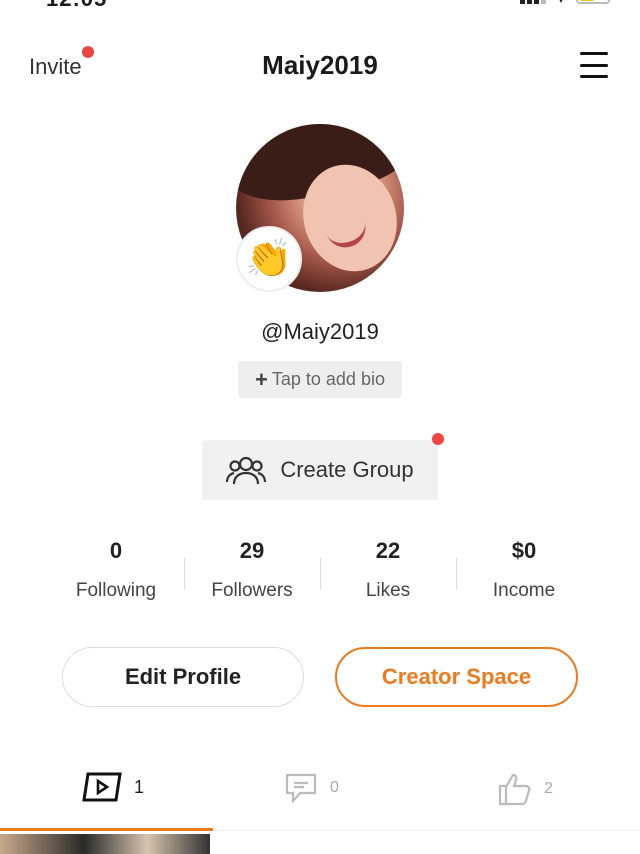  What do you see at coordinates (548, 788) in the screenshot?
I see `tab-count: 2` at bounding box center [548, 788].